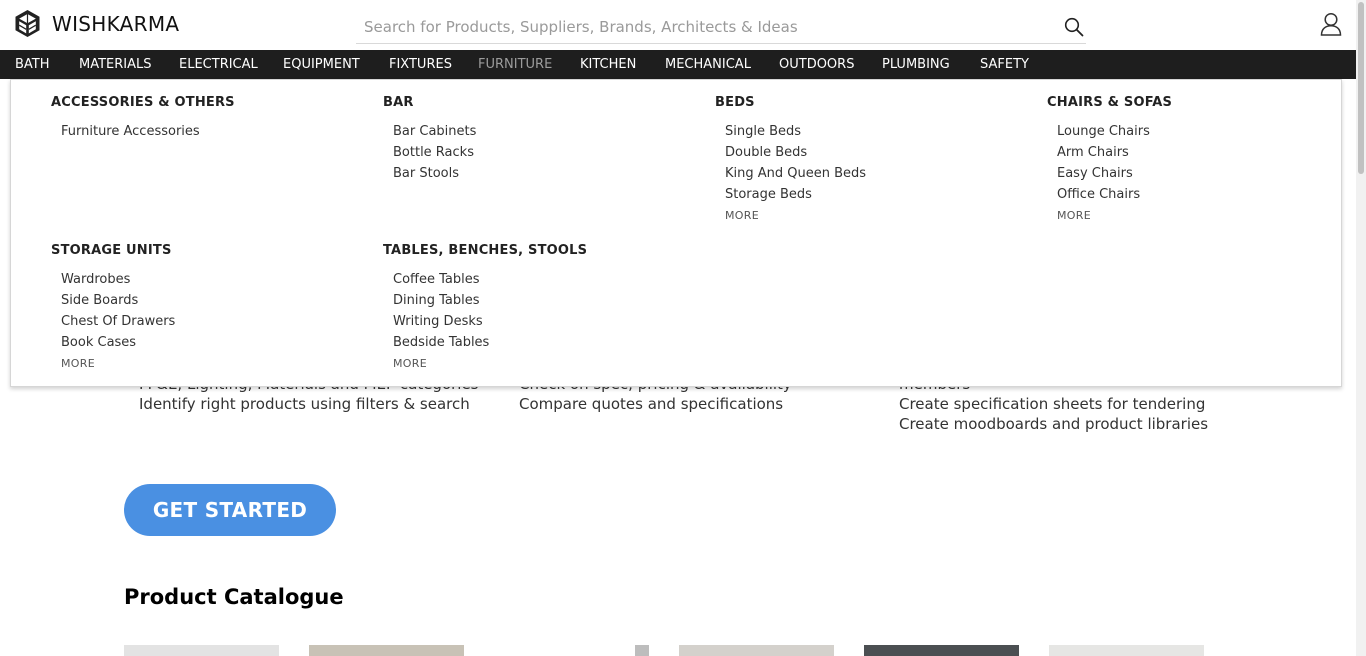  I want to click on menu-link: Book Cases, so click(118, 342).